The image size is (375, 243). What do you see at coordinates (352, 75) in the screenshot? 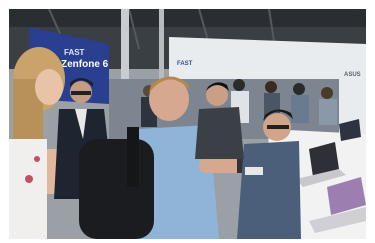
I see `asus-logo: ASUS` at bounding box center [352, 75].